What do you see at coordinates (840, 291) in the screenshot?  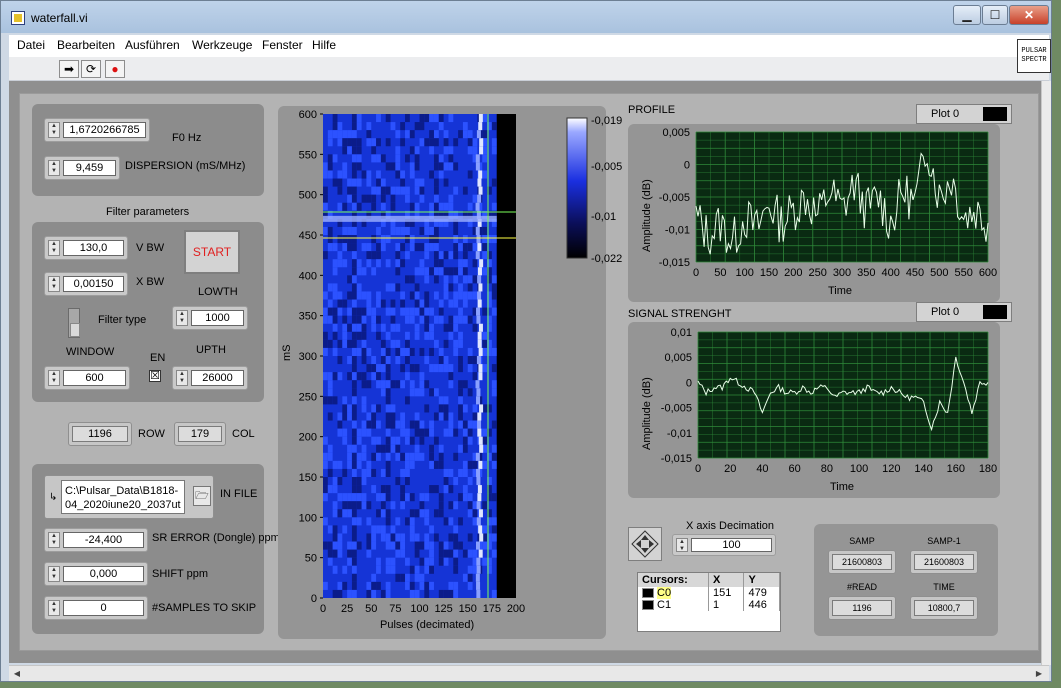 I see `profile-x-label: Time` at bounding box center [840, 291].